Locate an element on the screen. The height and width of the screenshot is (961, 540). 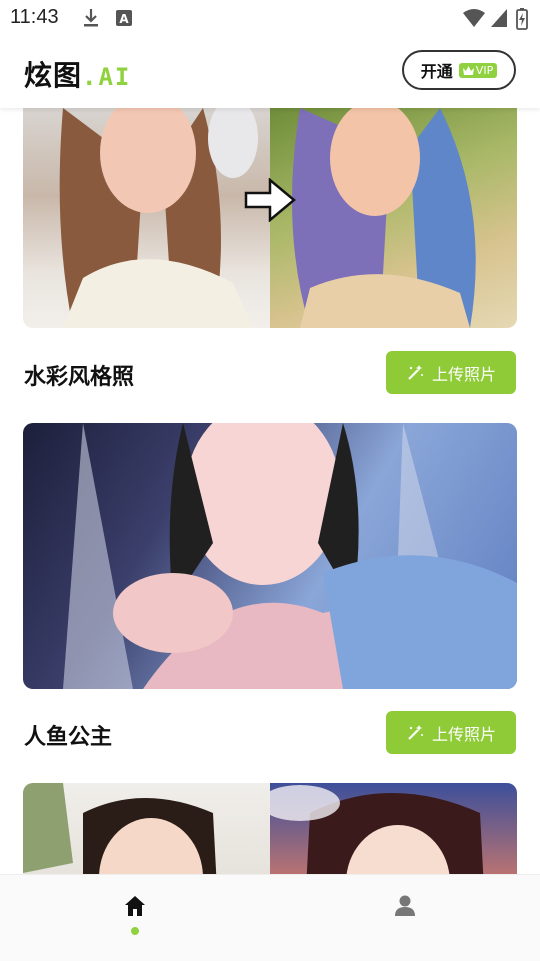
keyboard-a-icon: A is located at coordinates (124, 18).